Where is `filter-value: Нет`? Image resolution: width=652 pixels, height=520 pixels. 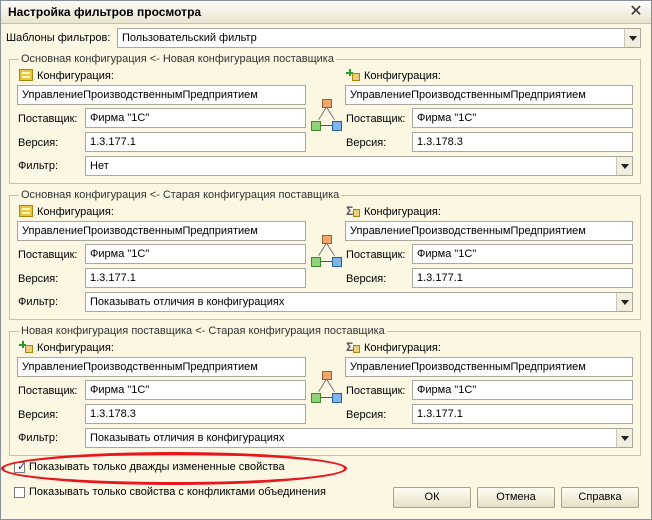
filter-value: Нет is located at coordinates (99, 166).